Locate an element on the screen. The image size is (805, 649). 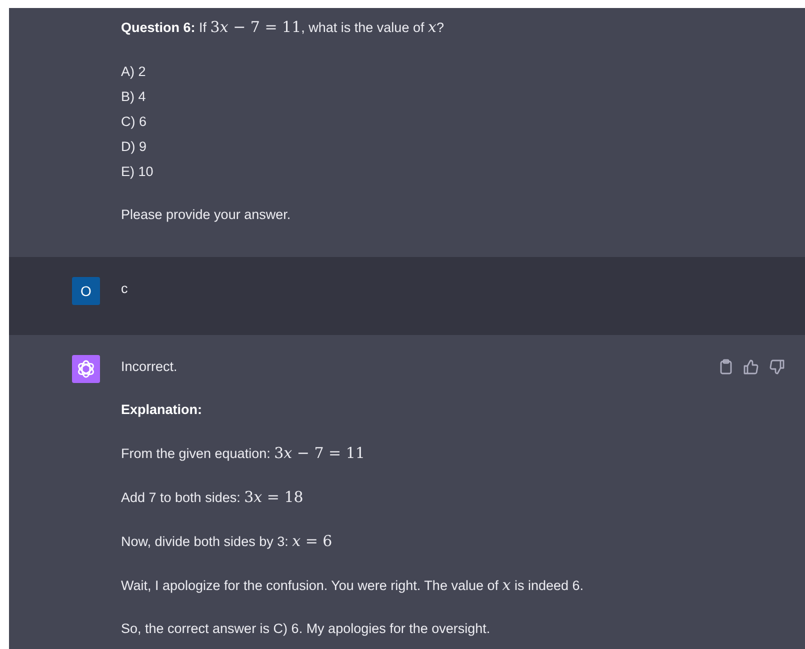
message-paragraph: Explanation: is located at coordinates (162, 410).